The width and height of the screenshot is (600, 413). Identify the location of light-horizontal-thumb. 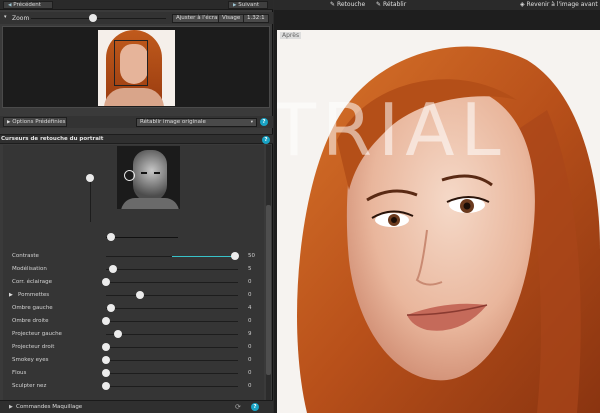
(111, 237).